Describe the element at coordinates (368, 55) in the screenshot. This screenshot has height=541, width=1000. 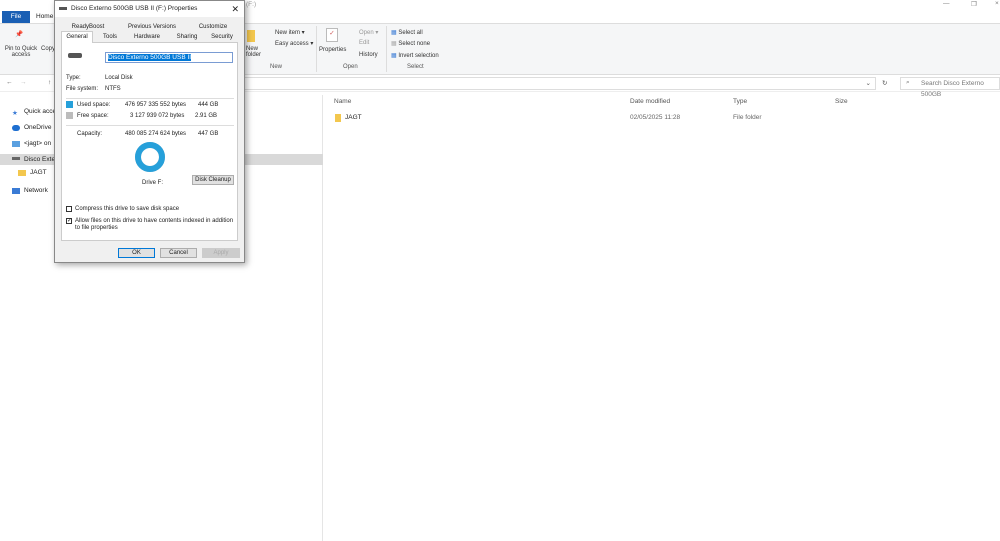
I see `history-button: History` at that location.